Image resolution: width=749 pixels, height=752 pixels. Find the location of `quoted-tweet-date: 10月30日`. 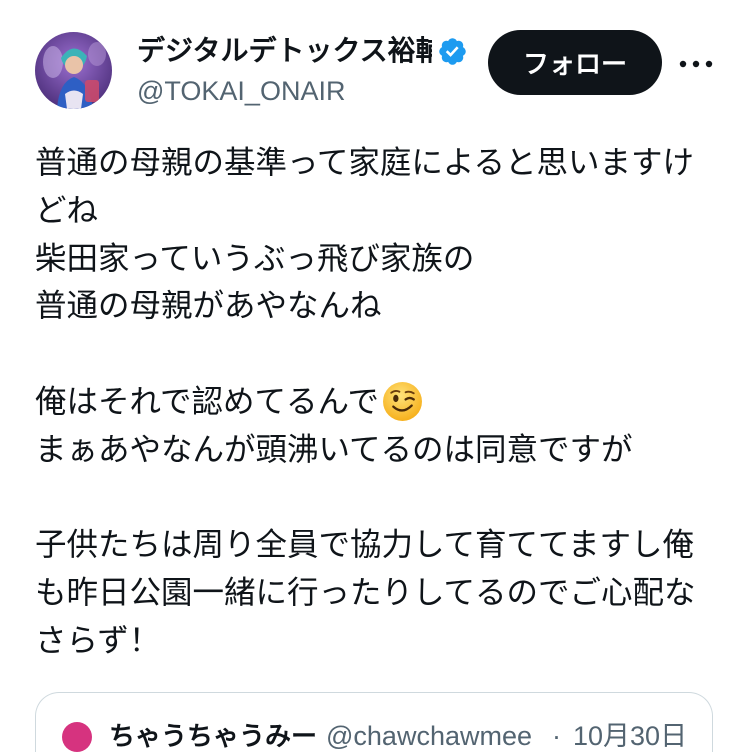

quoted-tweet-date: 10月30日 is located at coordinates (630, 736).